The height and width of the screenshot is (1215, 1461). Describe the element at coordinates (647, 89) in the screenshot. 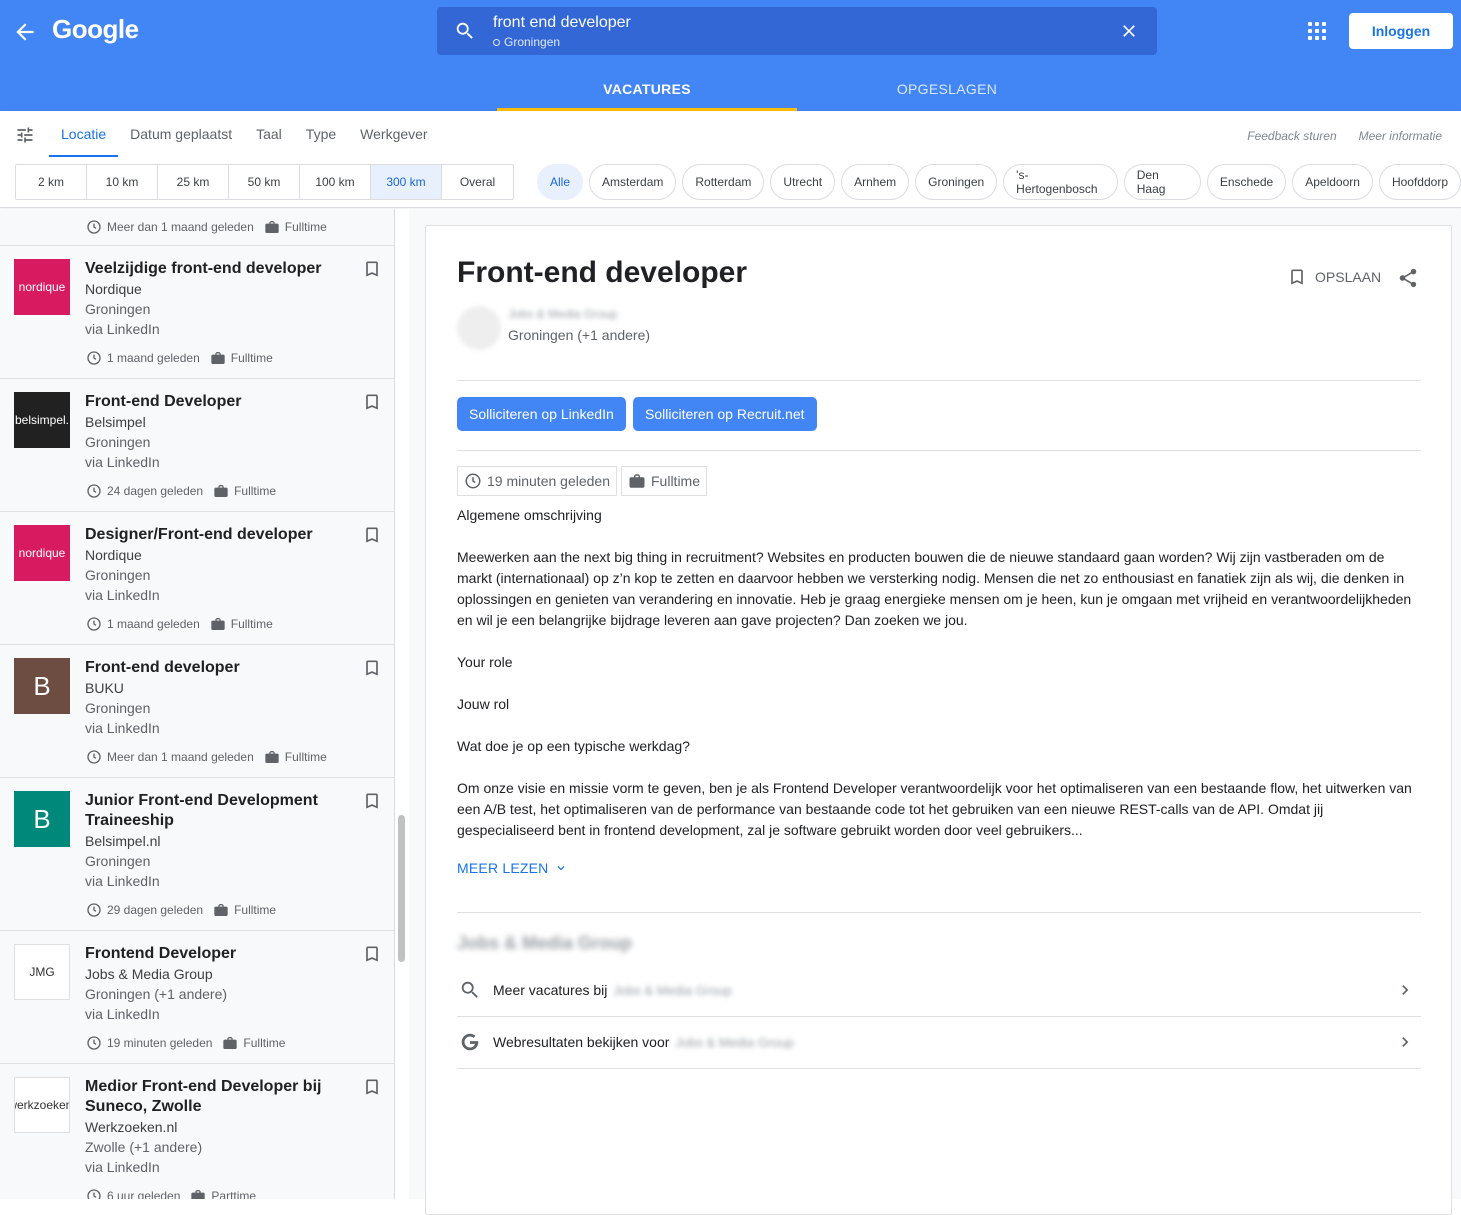

I see `tab-vacatures: VACATURES` at that location.